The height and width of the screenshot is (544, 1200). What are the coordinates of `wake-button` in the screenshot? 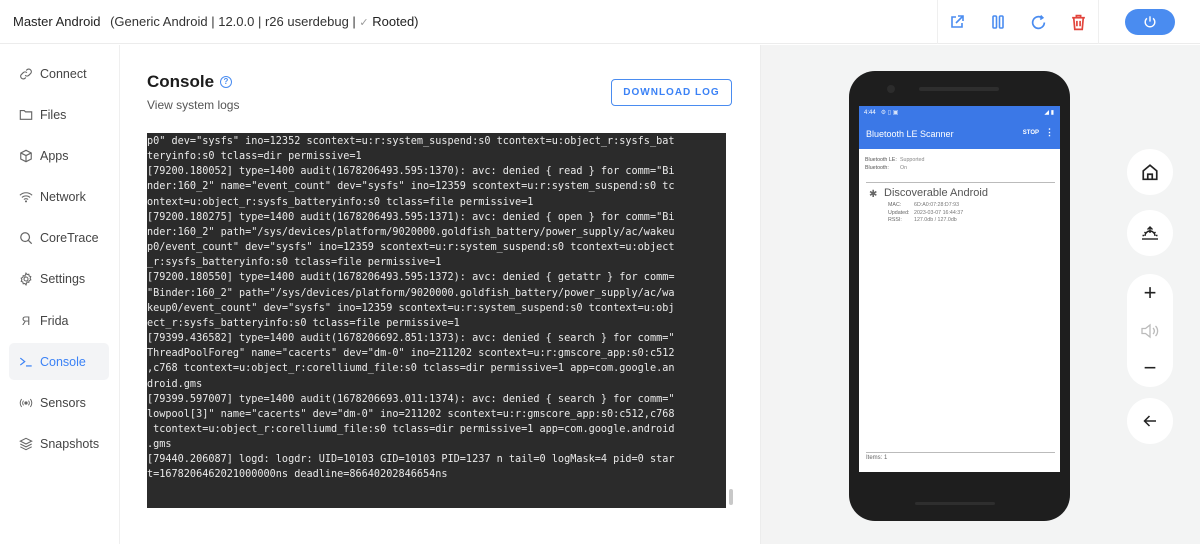 It's located at (1150, 233).